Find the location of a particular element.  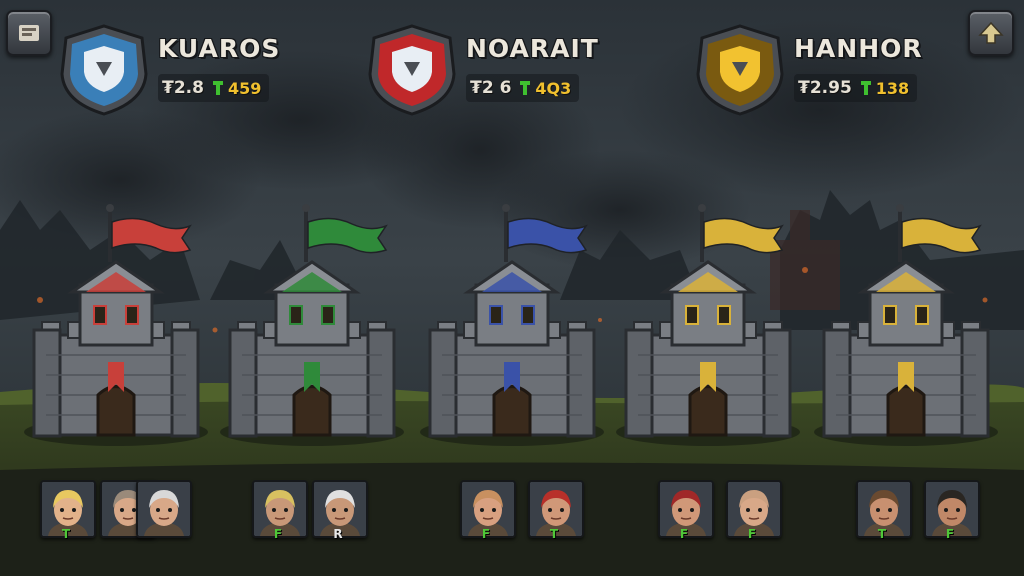

power-value: ₮2.95 is located at coordinates (825, 88).